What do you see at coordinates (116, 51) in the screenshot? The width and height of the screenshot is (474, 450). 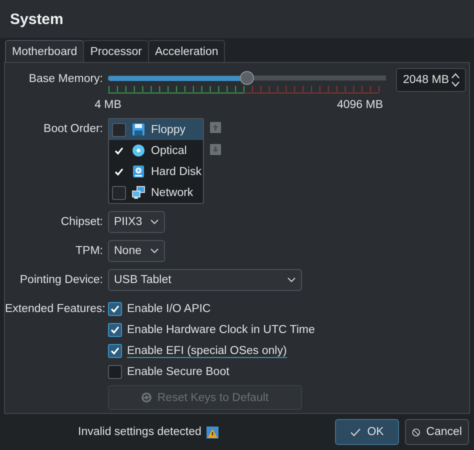 I see `tab: Processor` at bounding box center [116, 51].